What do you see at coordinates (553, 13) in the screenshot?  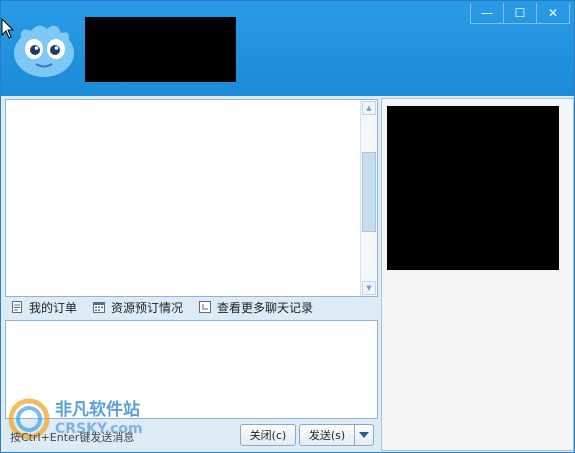 I see `close-window-button: ✕` at bounding box center [553, 13].